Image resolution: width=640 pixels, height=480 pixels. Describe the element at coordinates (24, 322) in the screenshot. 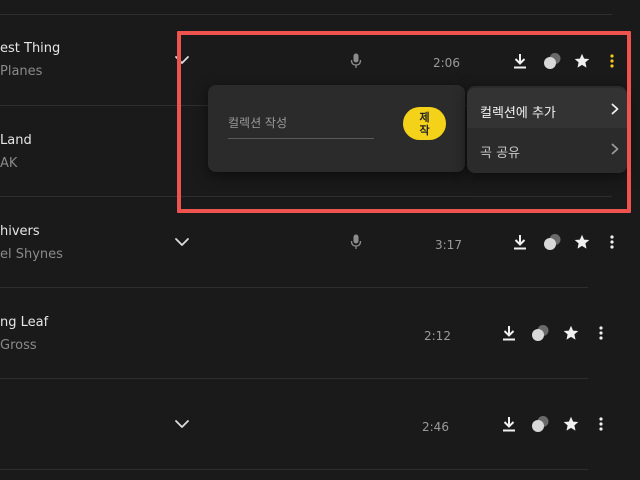

I see `track-title: ng Leaf` at that location.